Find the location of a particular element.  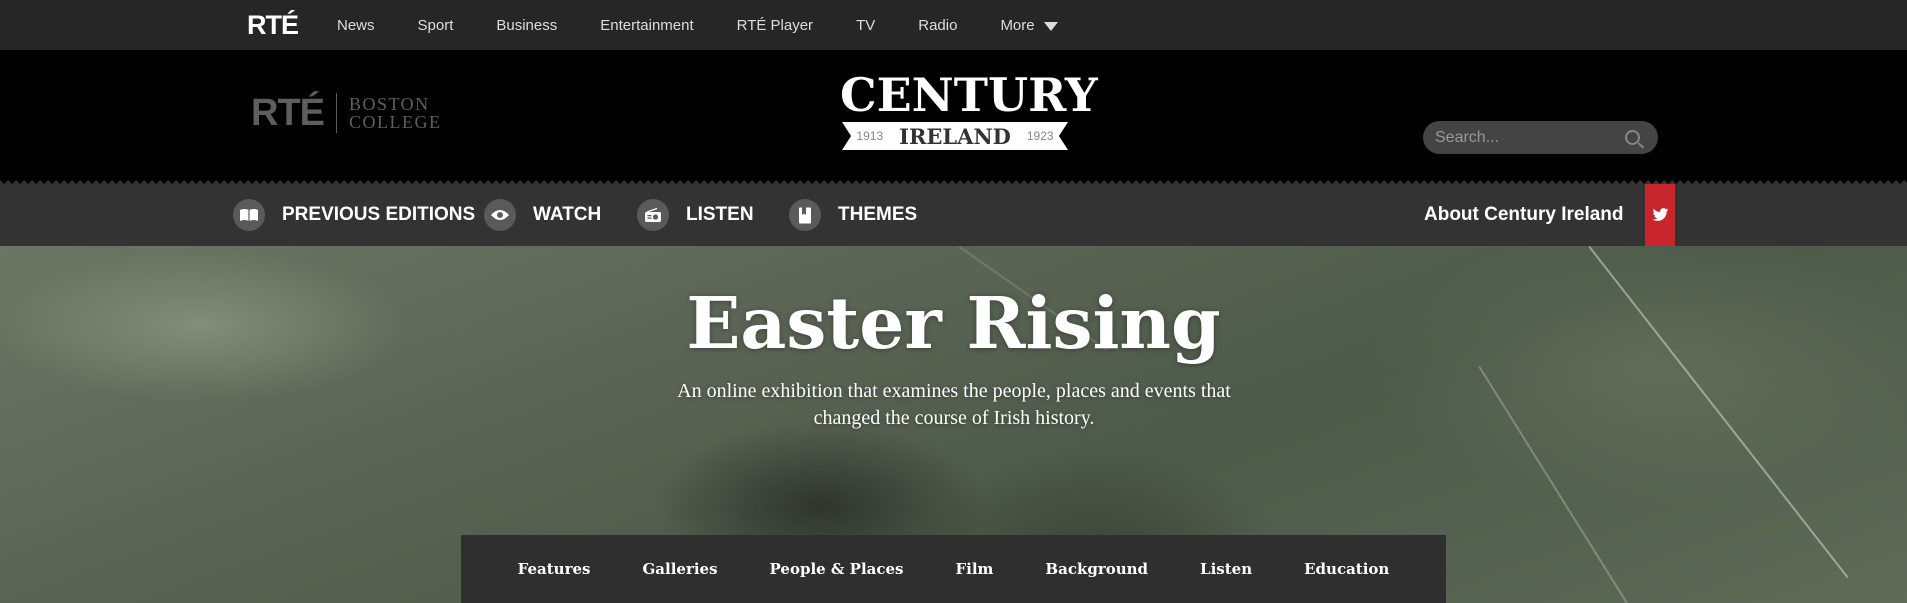

bookmark-icon is located at coordinates (805, 215).